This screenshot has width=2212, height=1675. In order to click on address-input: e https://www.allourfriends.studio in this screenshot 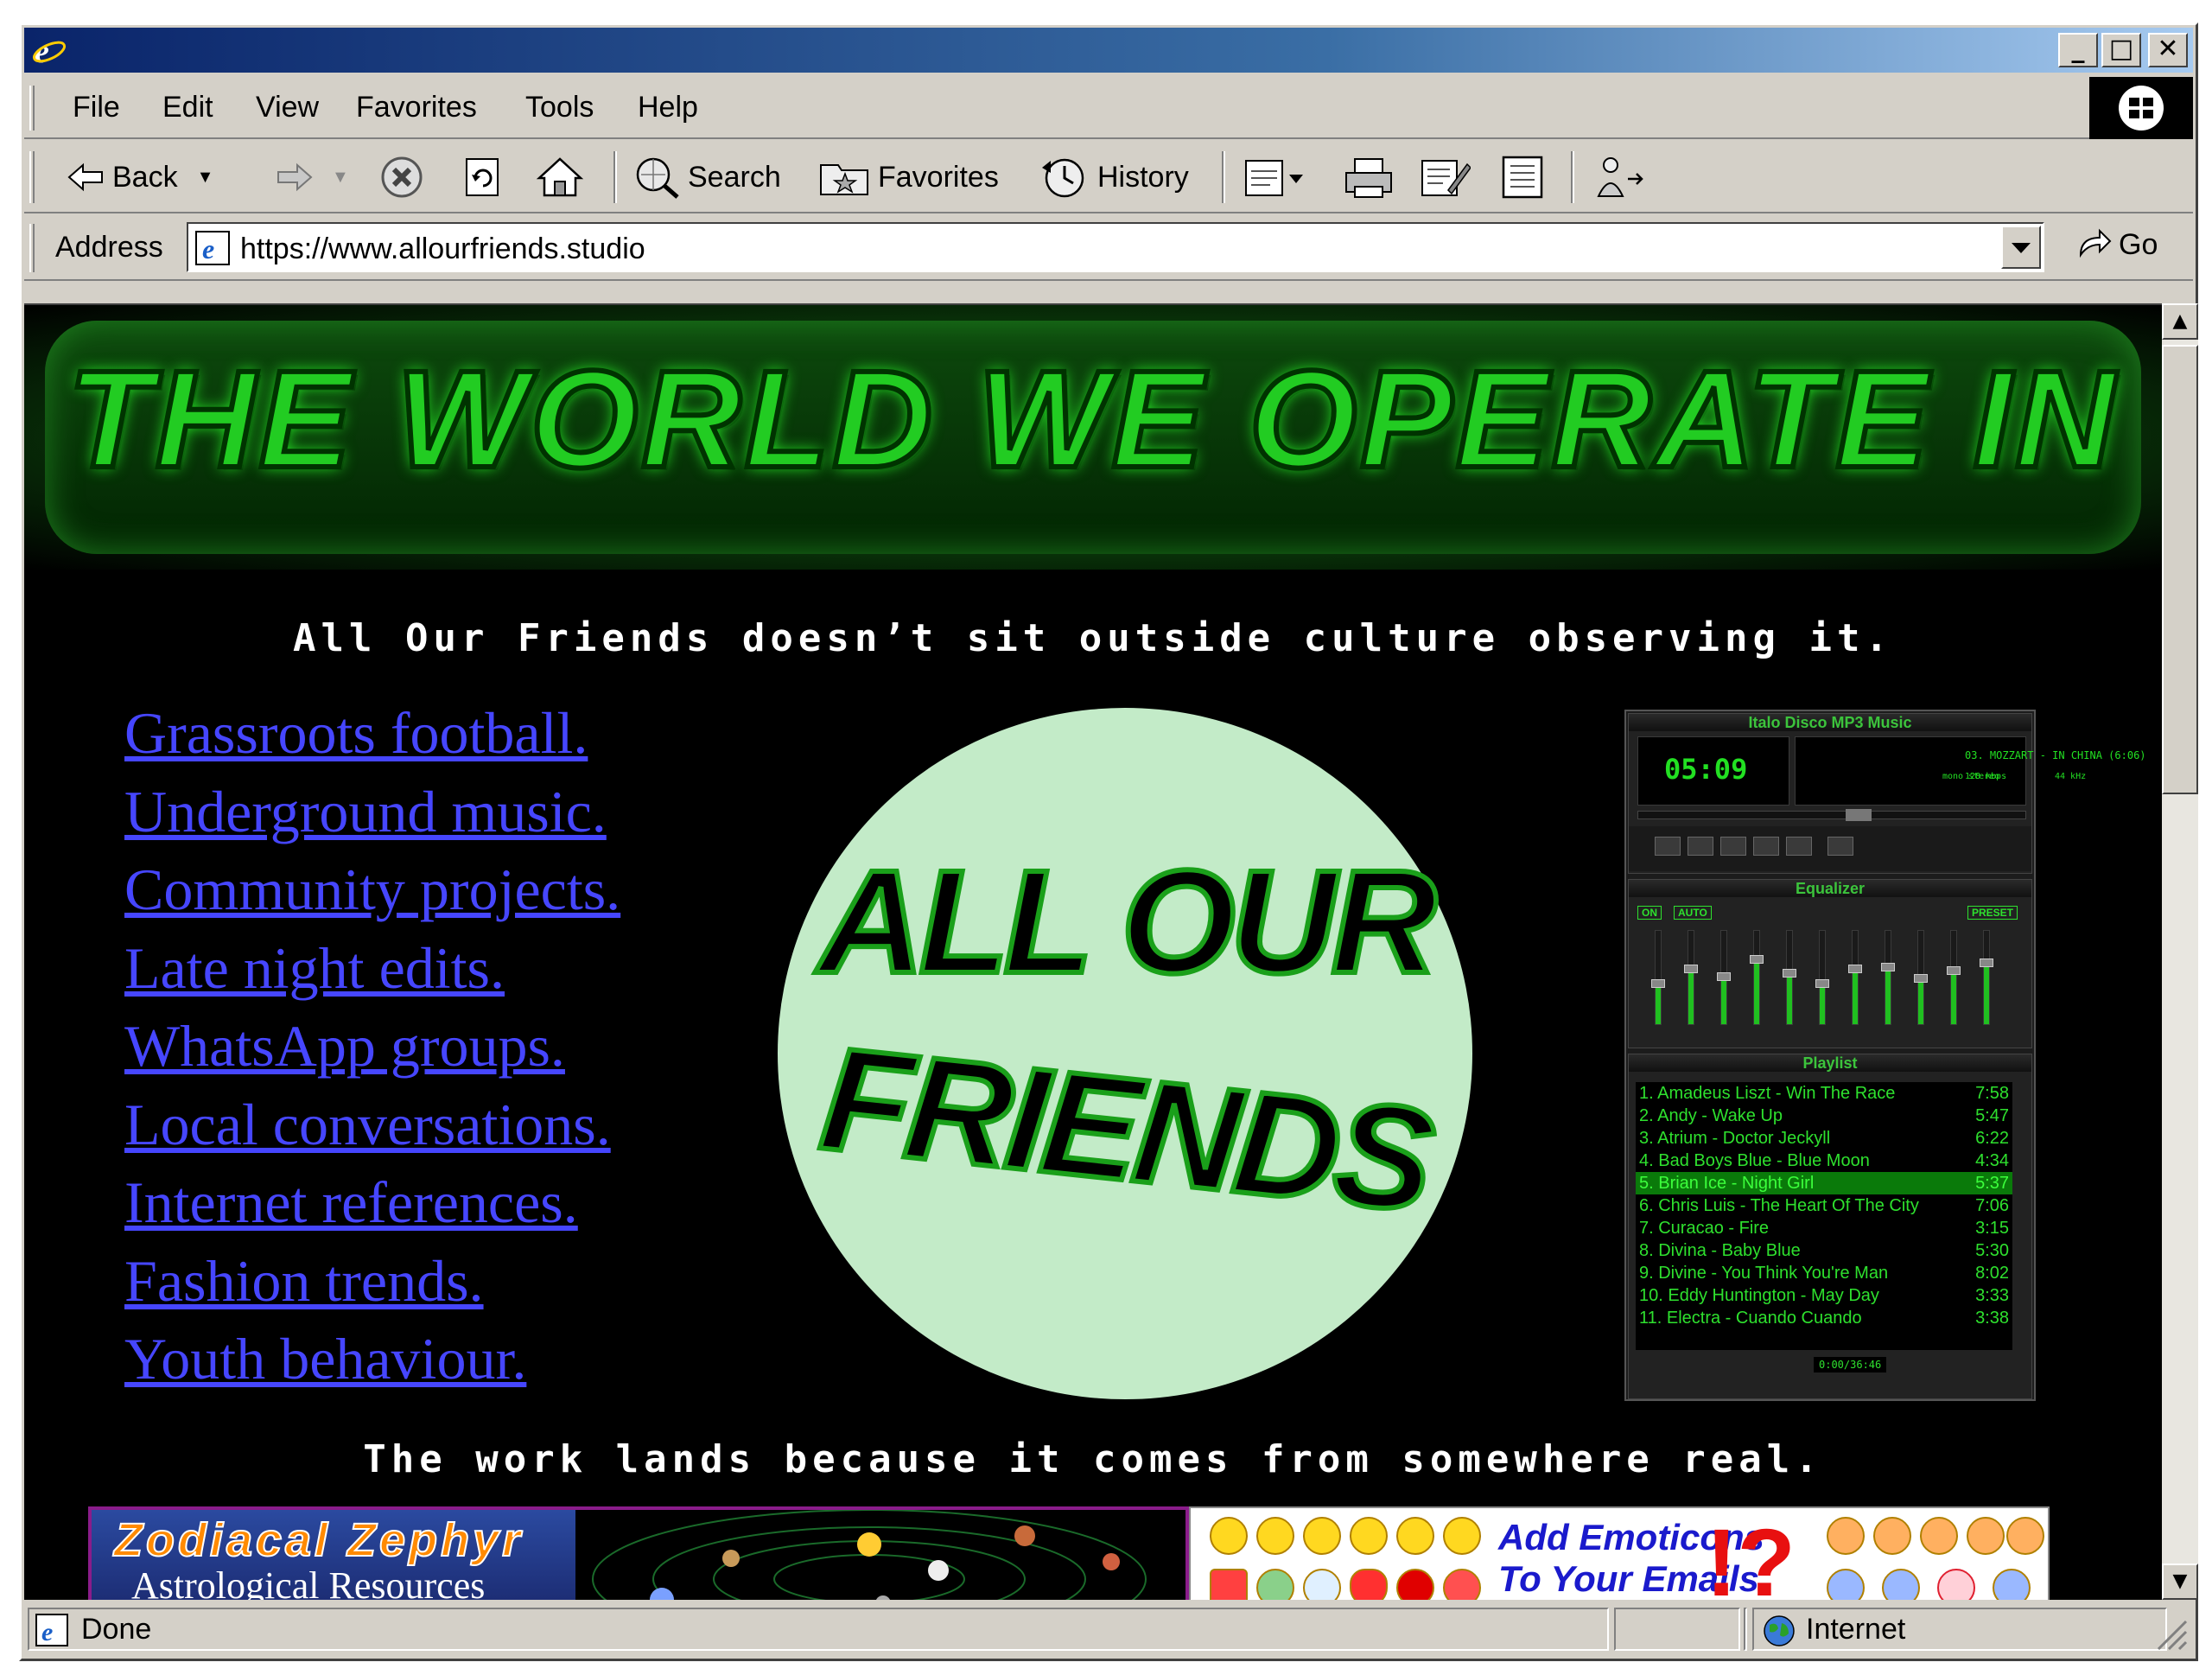, I will do `click(1115, 247)`.